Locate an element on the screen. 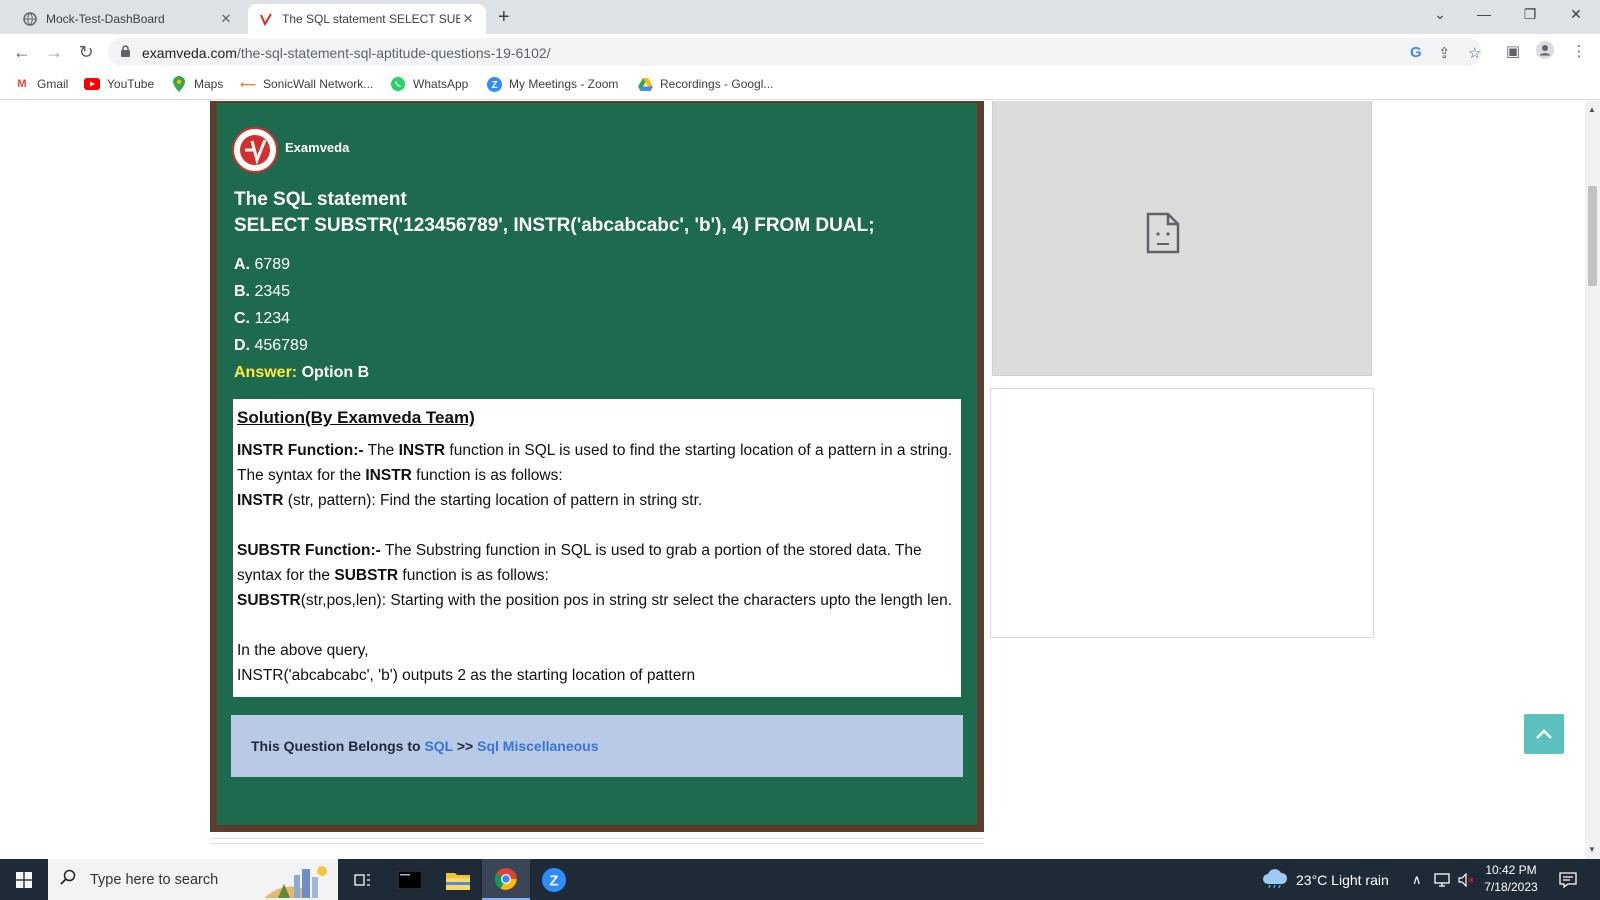 The width and height of the screenshot is (1600, 900). keyword: INSTR is located at coordinates (388, 475).